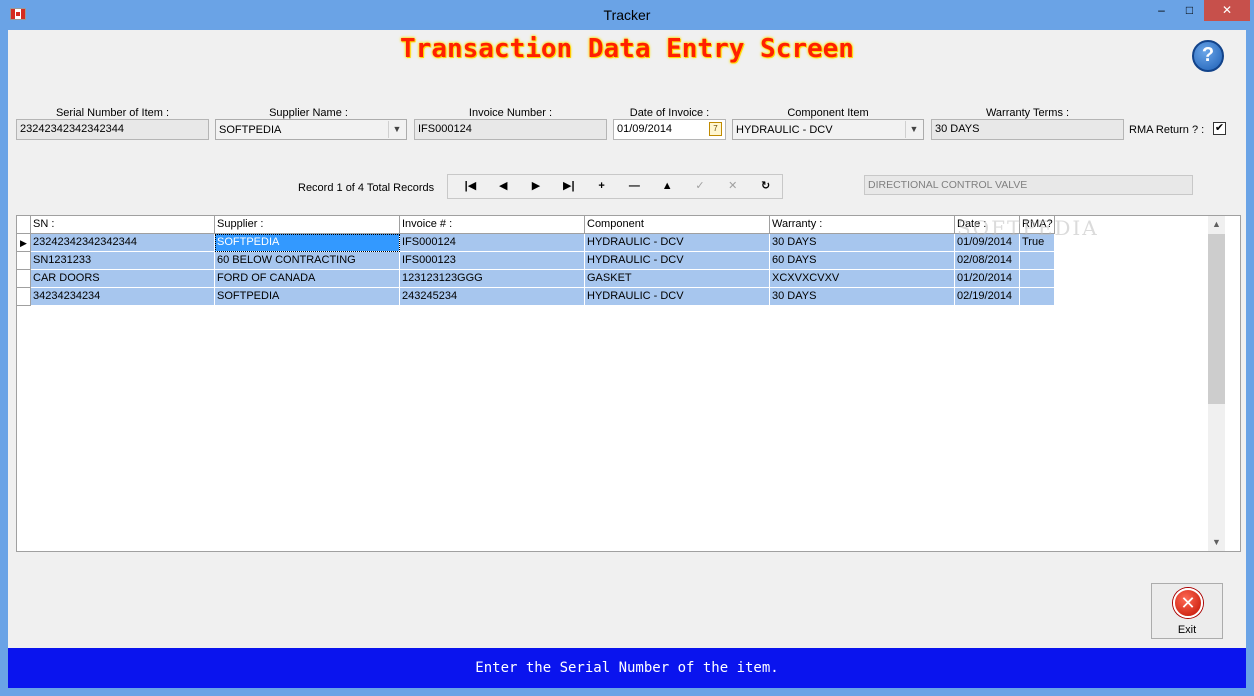 Image resolution: width=1254 pixels, height=696 pixels. I want to click on table-cell: IFS000123, so click(492, 261).